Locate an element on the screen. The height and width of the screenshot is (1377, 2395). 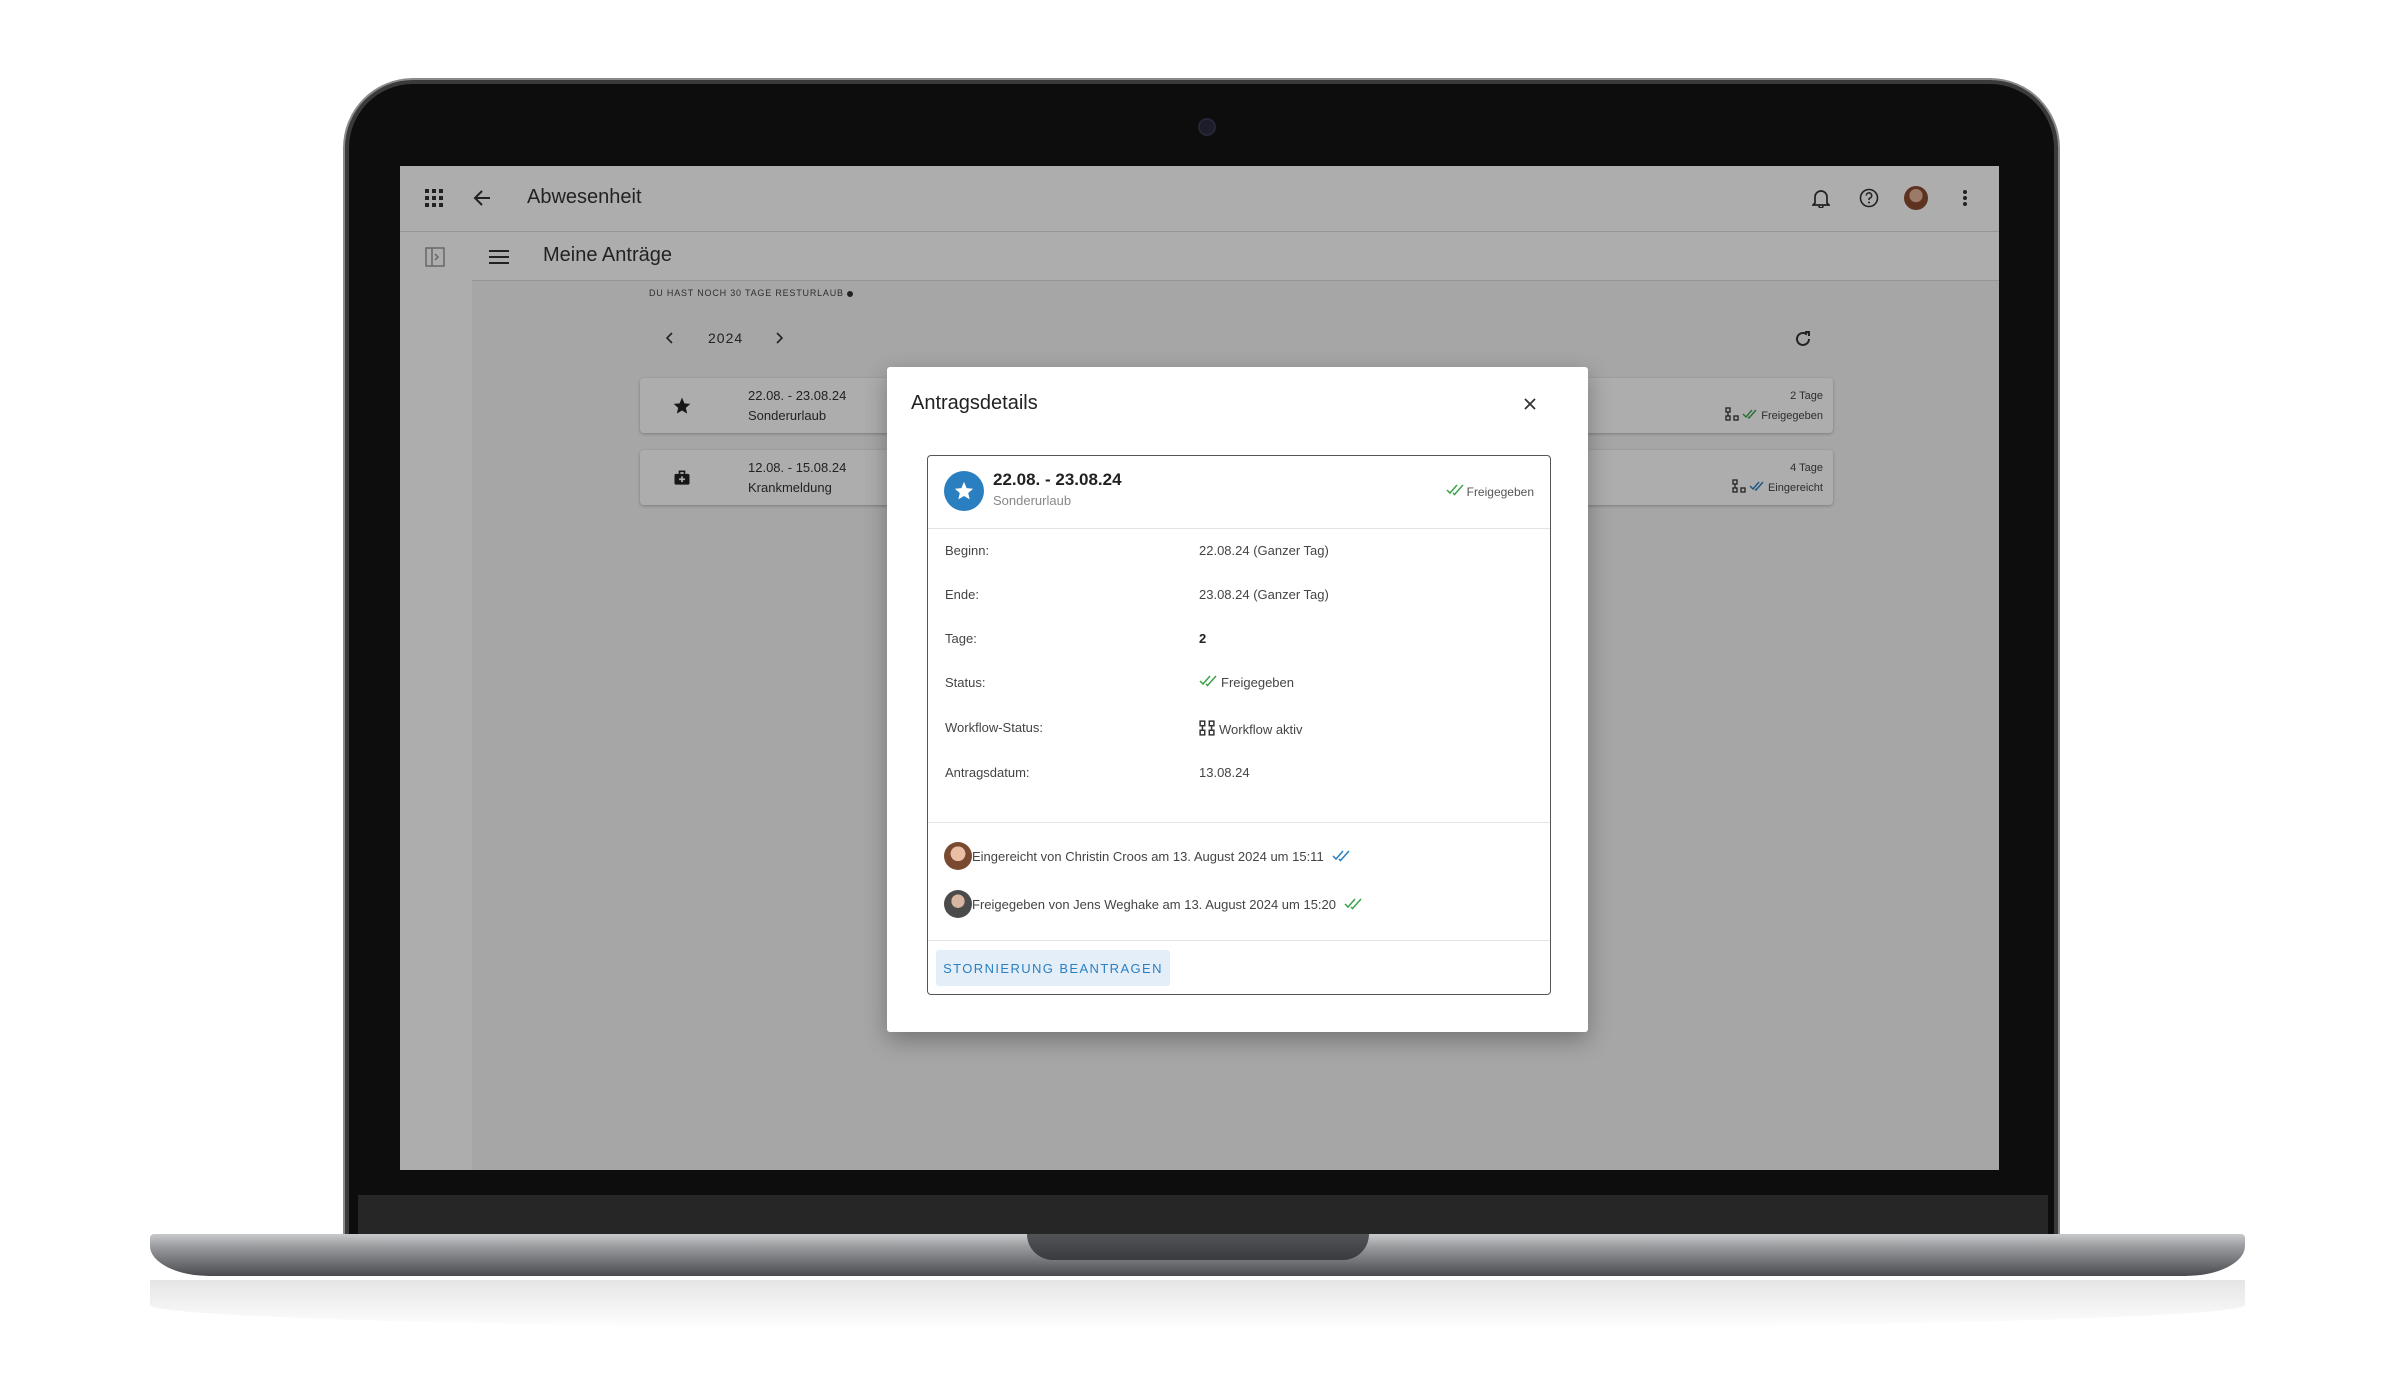
begin-label: Beginn: is located at coordinates (967, 550).